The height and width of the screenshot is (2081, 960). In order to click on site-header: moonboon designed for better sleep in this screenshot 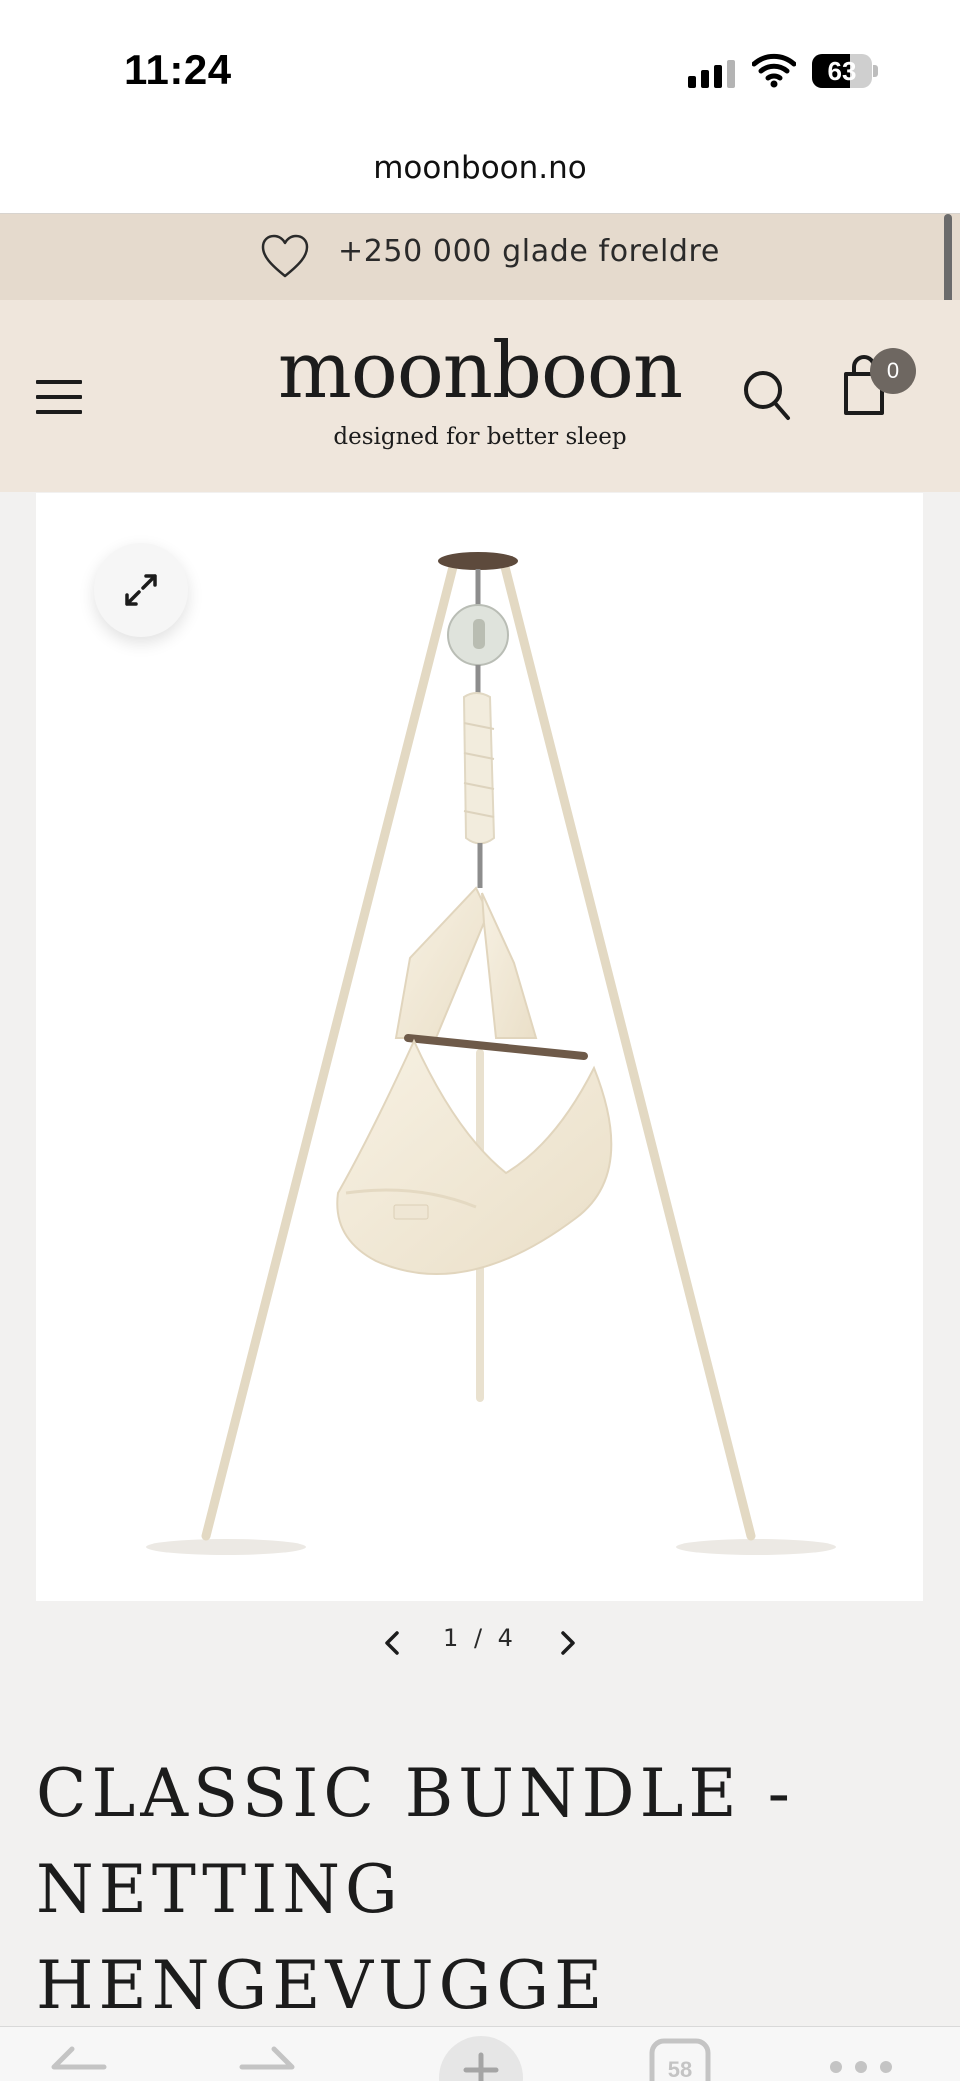, I will do `click(480, 396)`.